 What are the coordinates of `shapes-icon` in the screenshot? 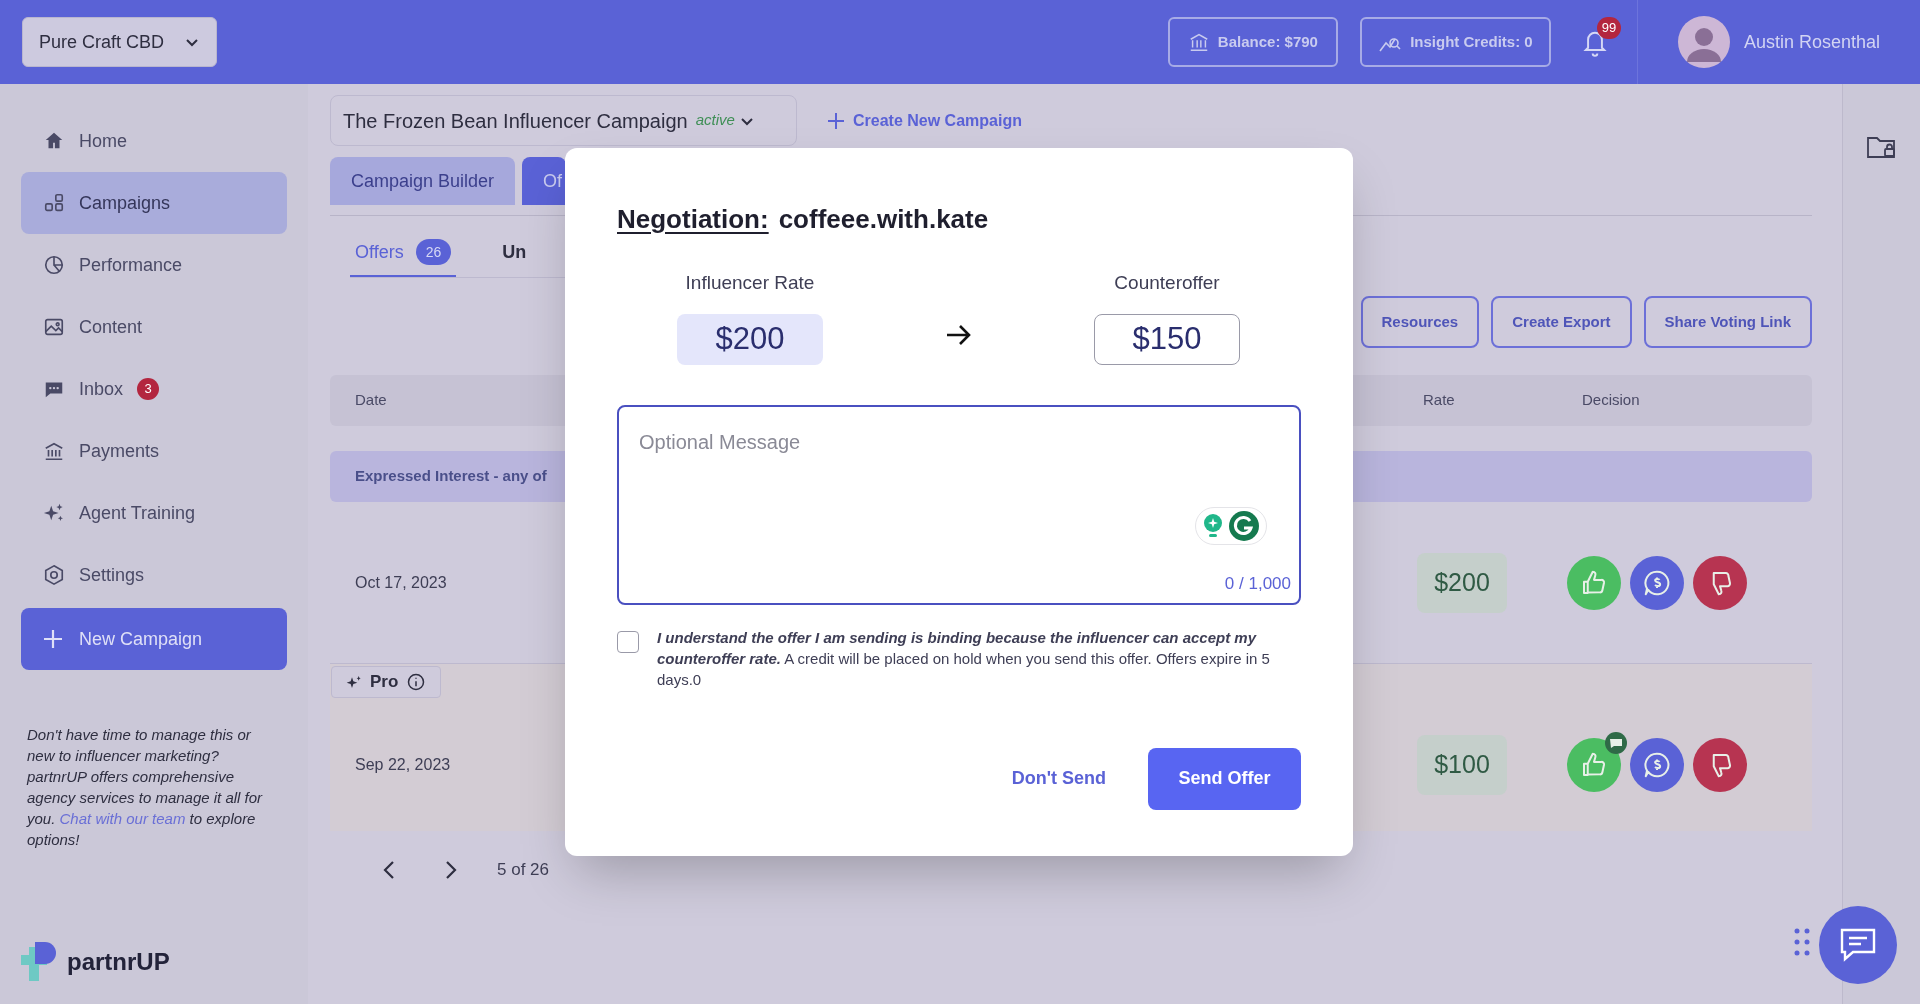 It's located at (54, 203).